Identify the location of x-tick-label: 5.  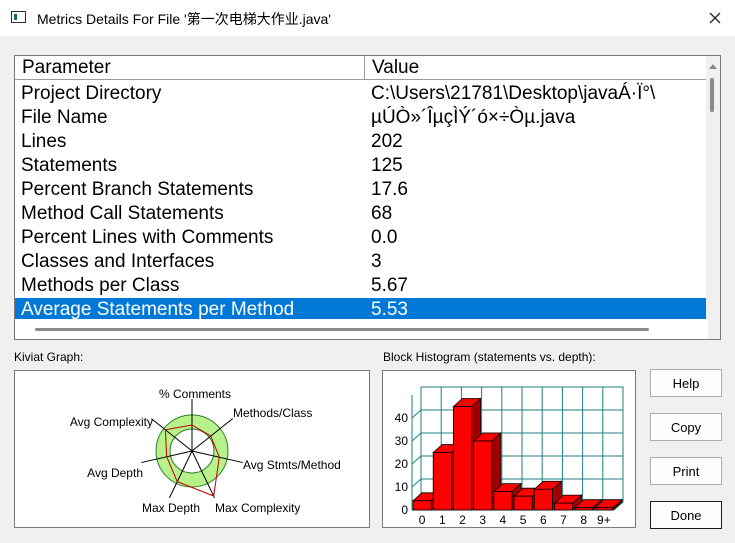
(523, 520).